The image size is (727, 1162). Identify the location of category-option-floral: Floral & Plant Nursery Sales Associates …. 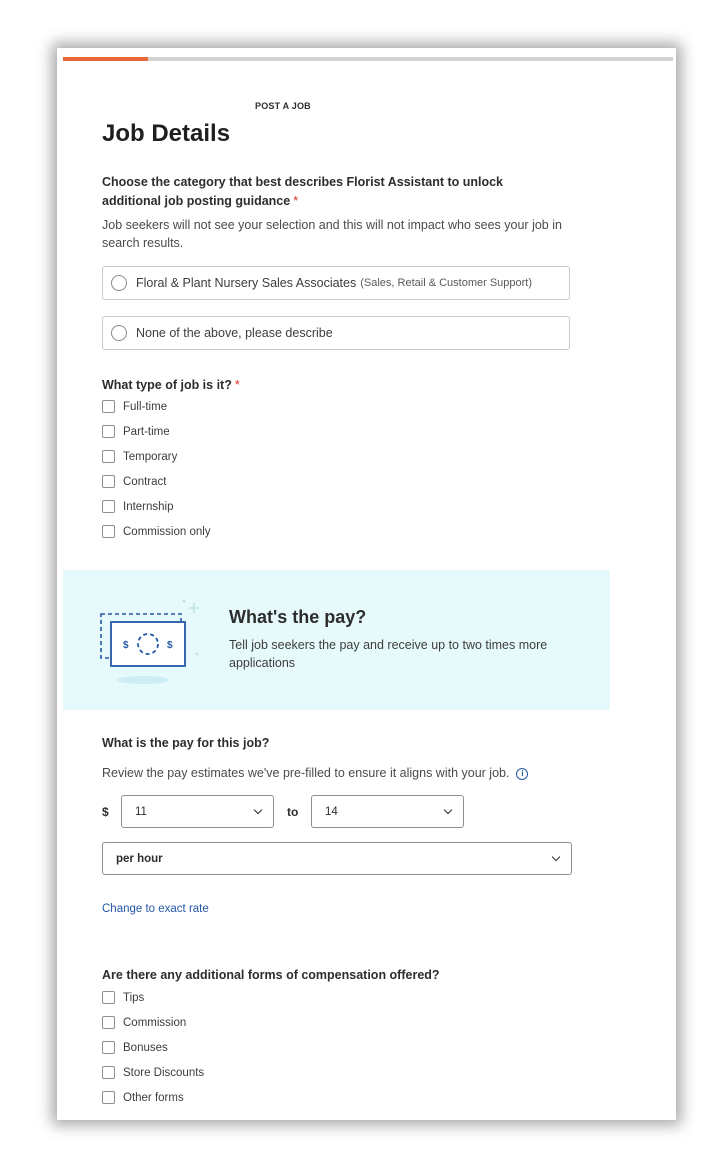
(336, 283).